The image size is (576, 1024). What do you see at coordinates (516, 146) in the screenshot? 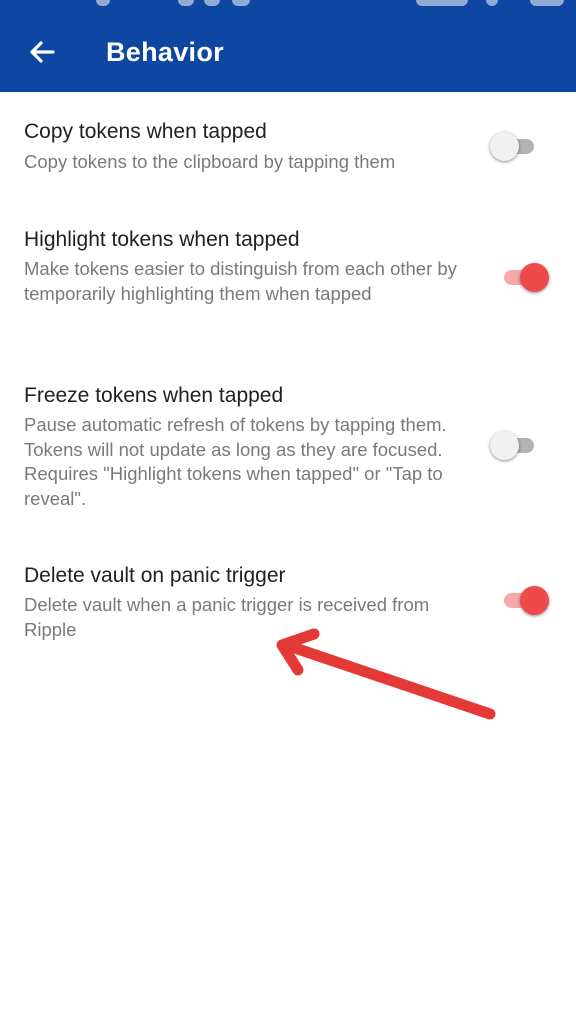
I see `copy-tokens-switch` at bounding box center [516, 146].